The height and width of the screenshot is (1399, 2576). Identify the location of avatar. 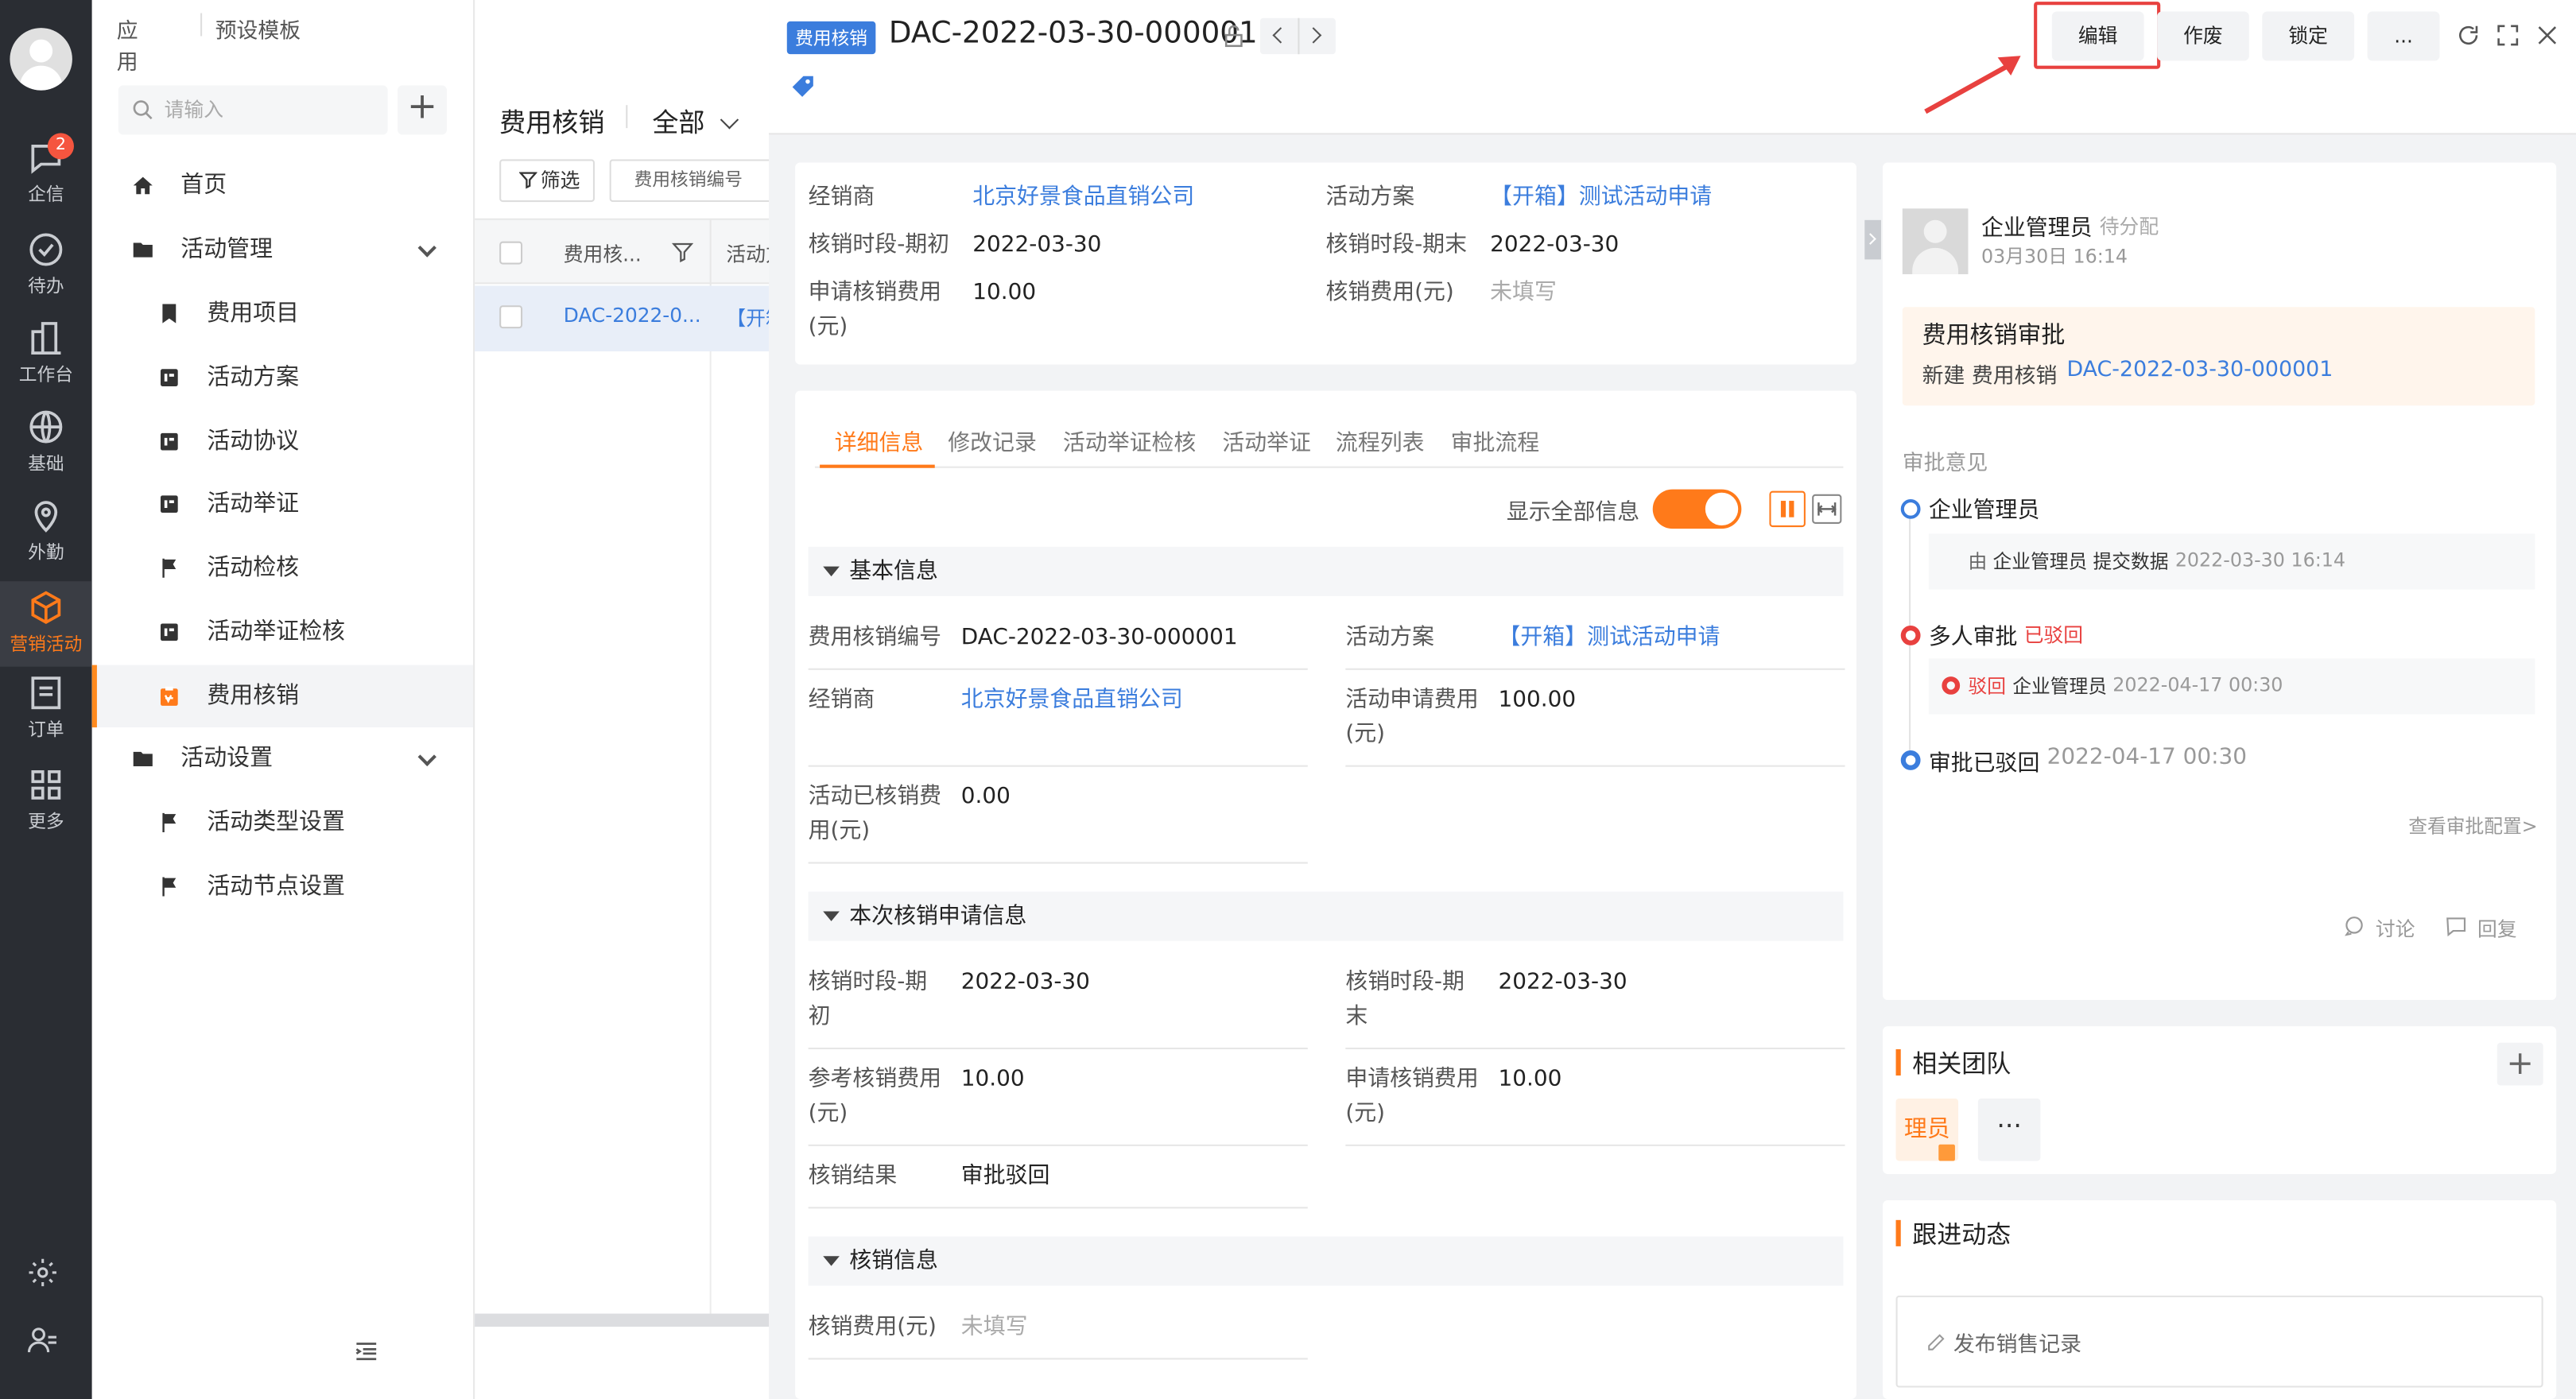
(41, 60).